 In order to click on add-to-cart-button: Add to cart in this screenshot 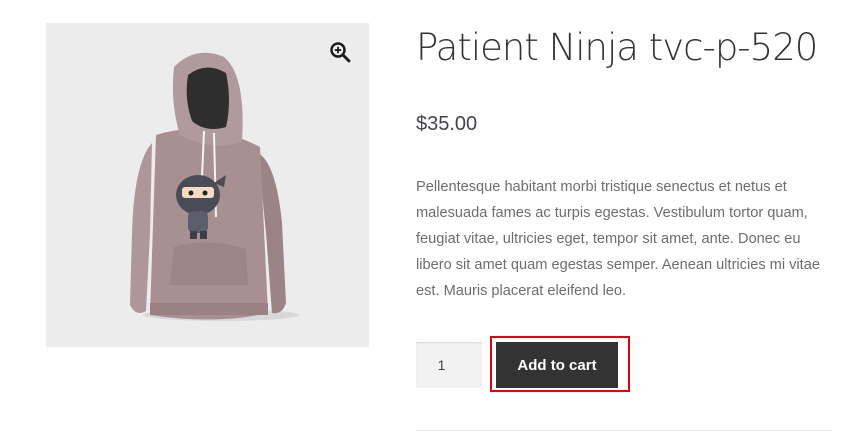, I will do `click(557, 365)`.